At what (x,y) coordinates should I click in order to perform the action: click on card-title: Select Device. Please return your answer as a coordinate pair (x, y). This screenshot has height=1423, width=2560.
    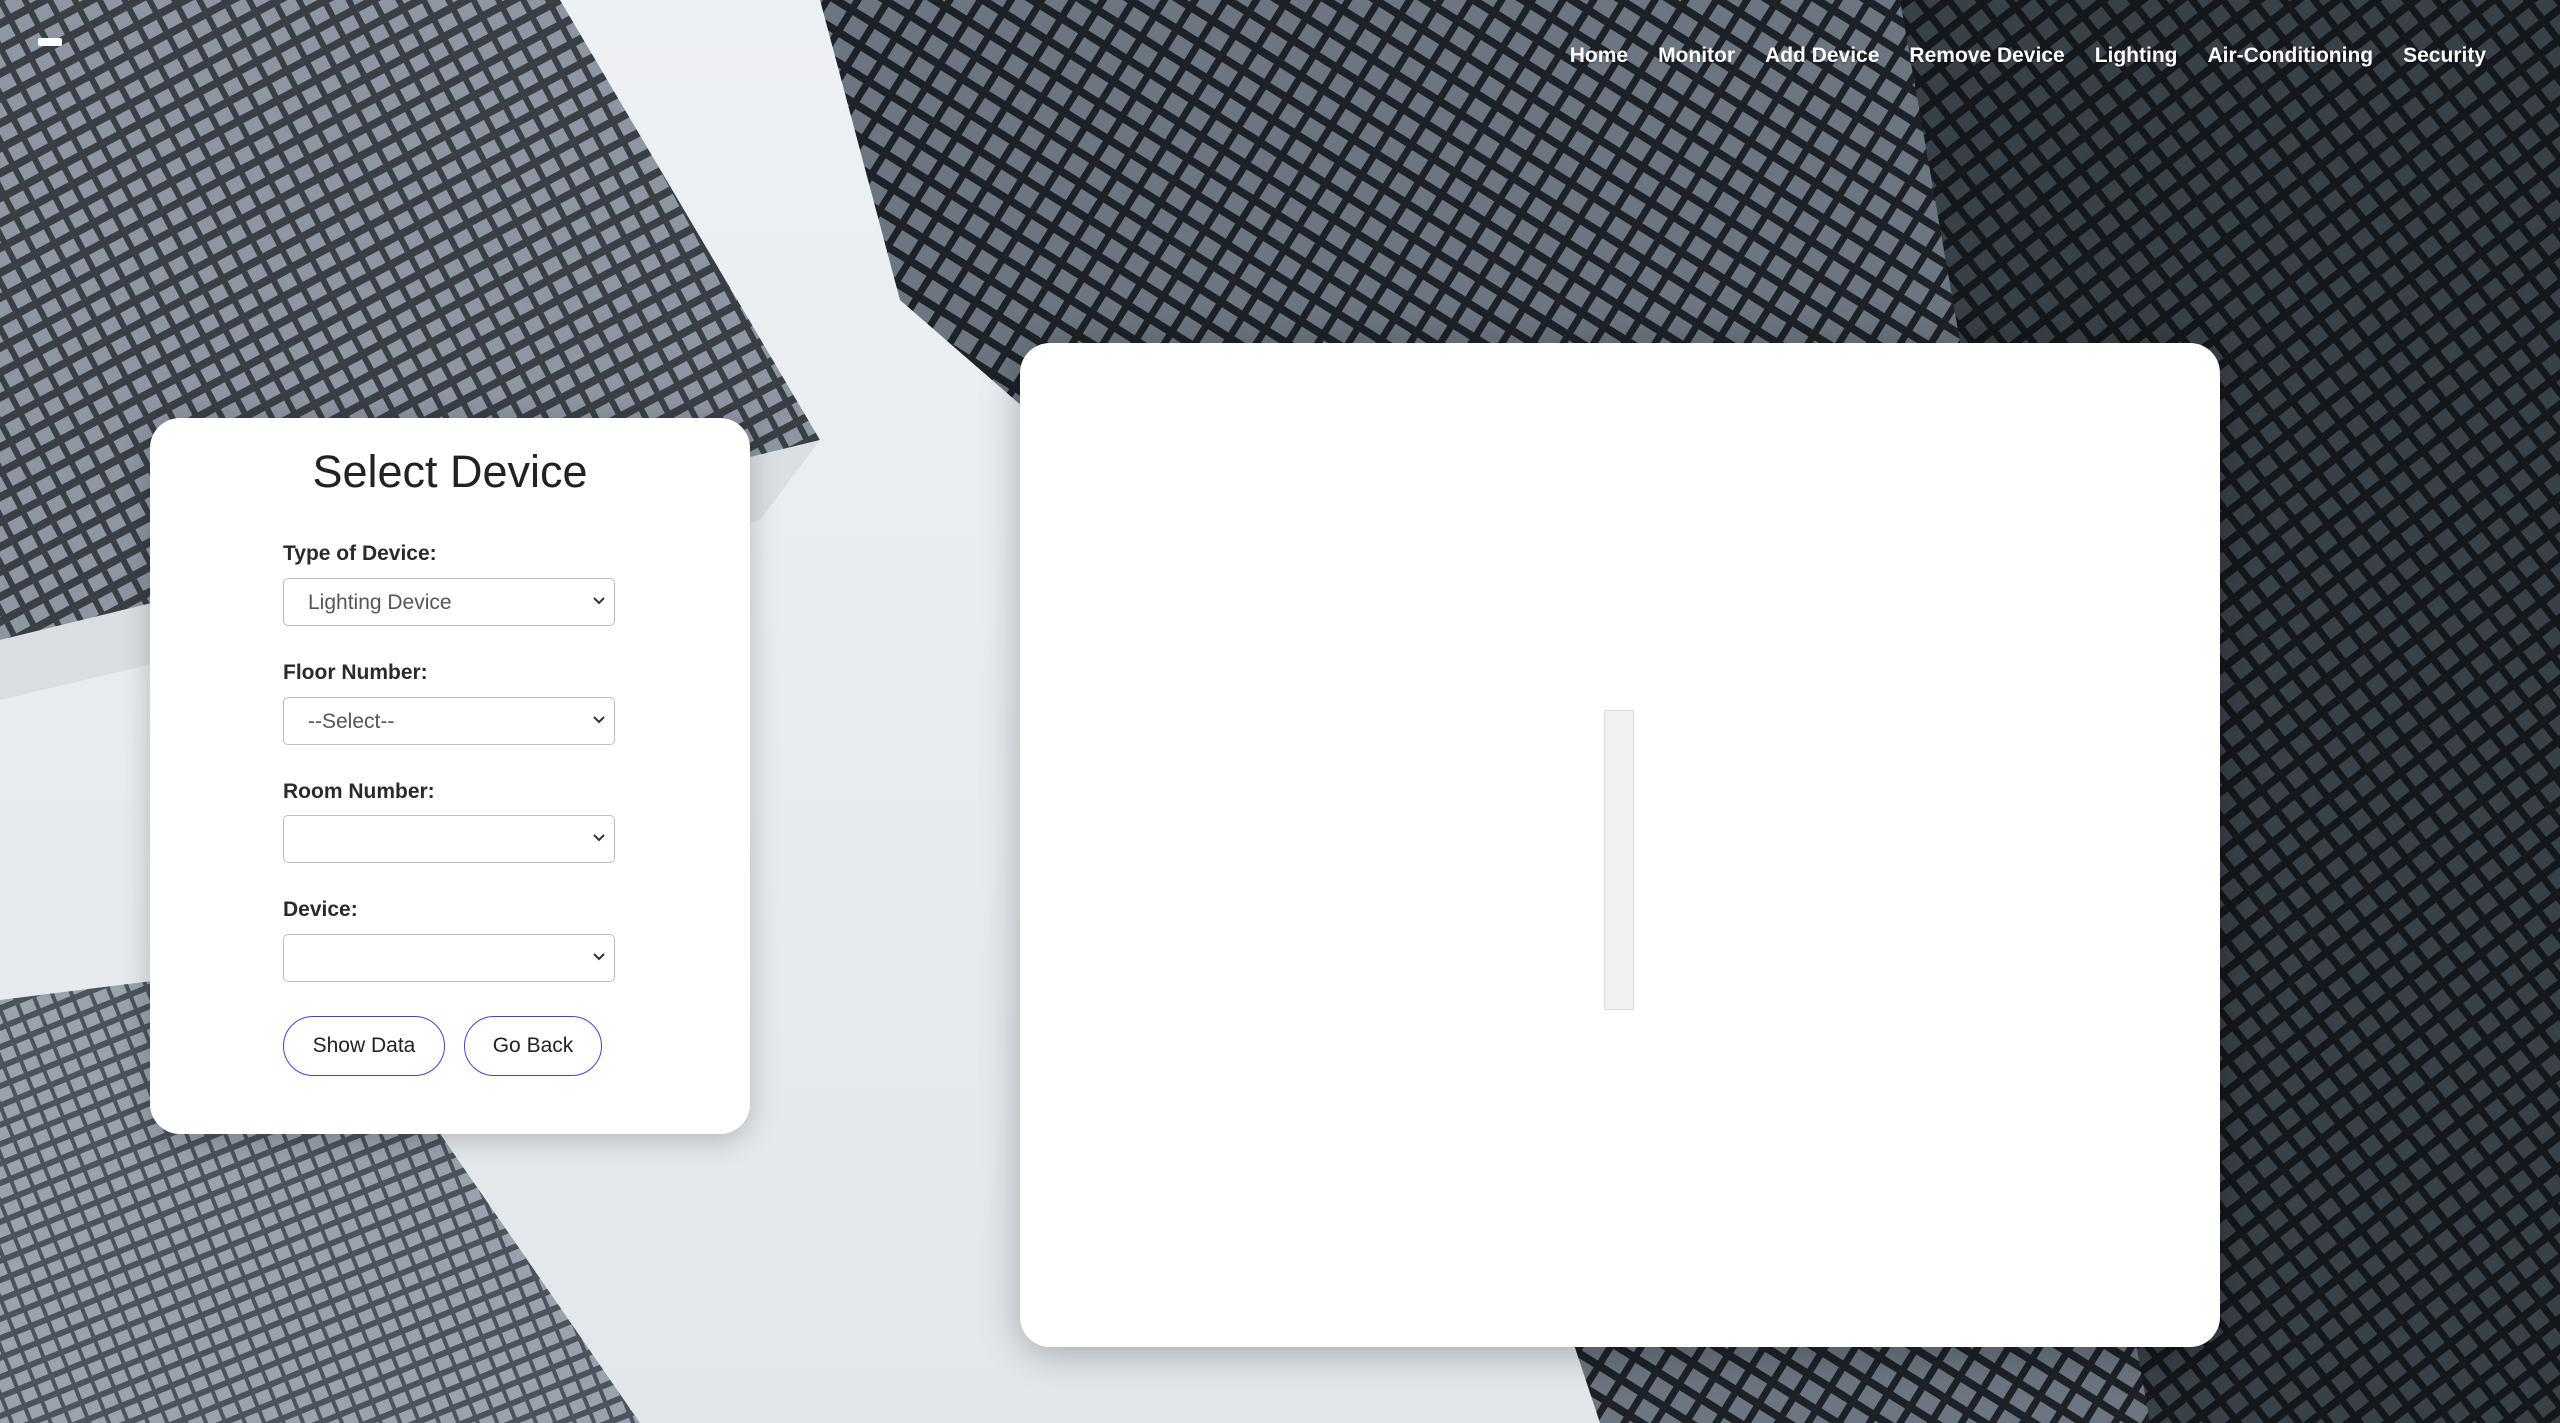
    Looking at the image, I should click on (450, 471).